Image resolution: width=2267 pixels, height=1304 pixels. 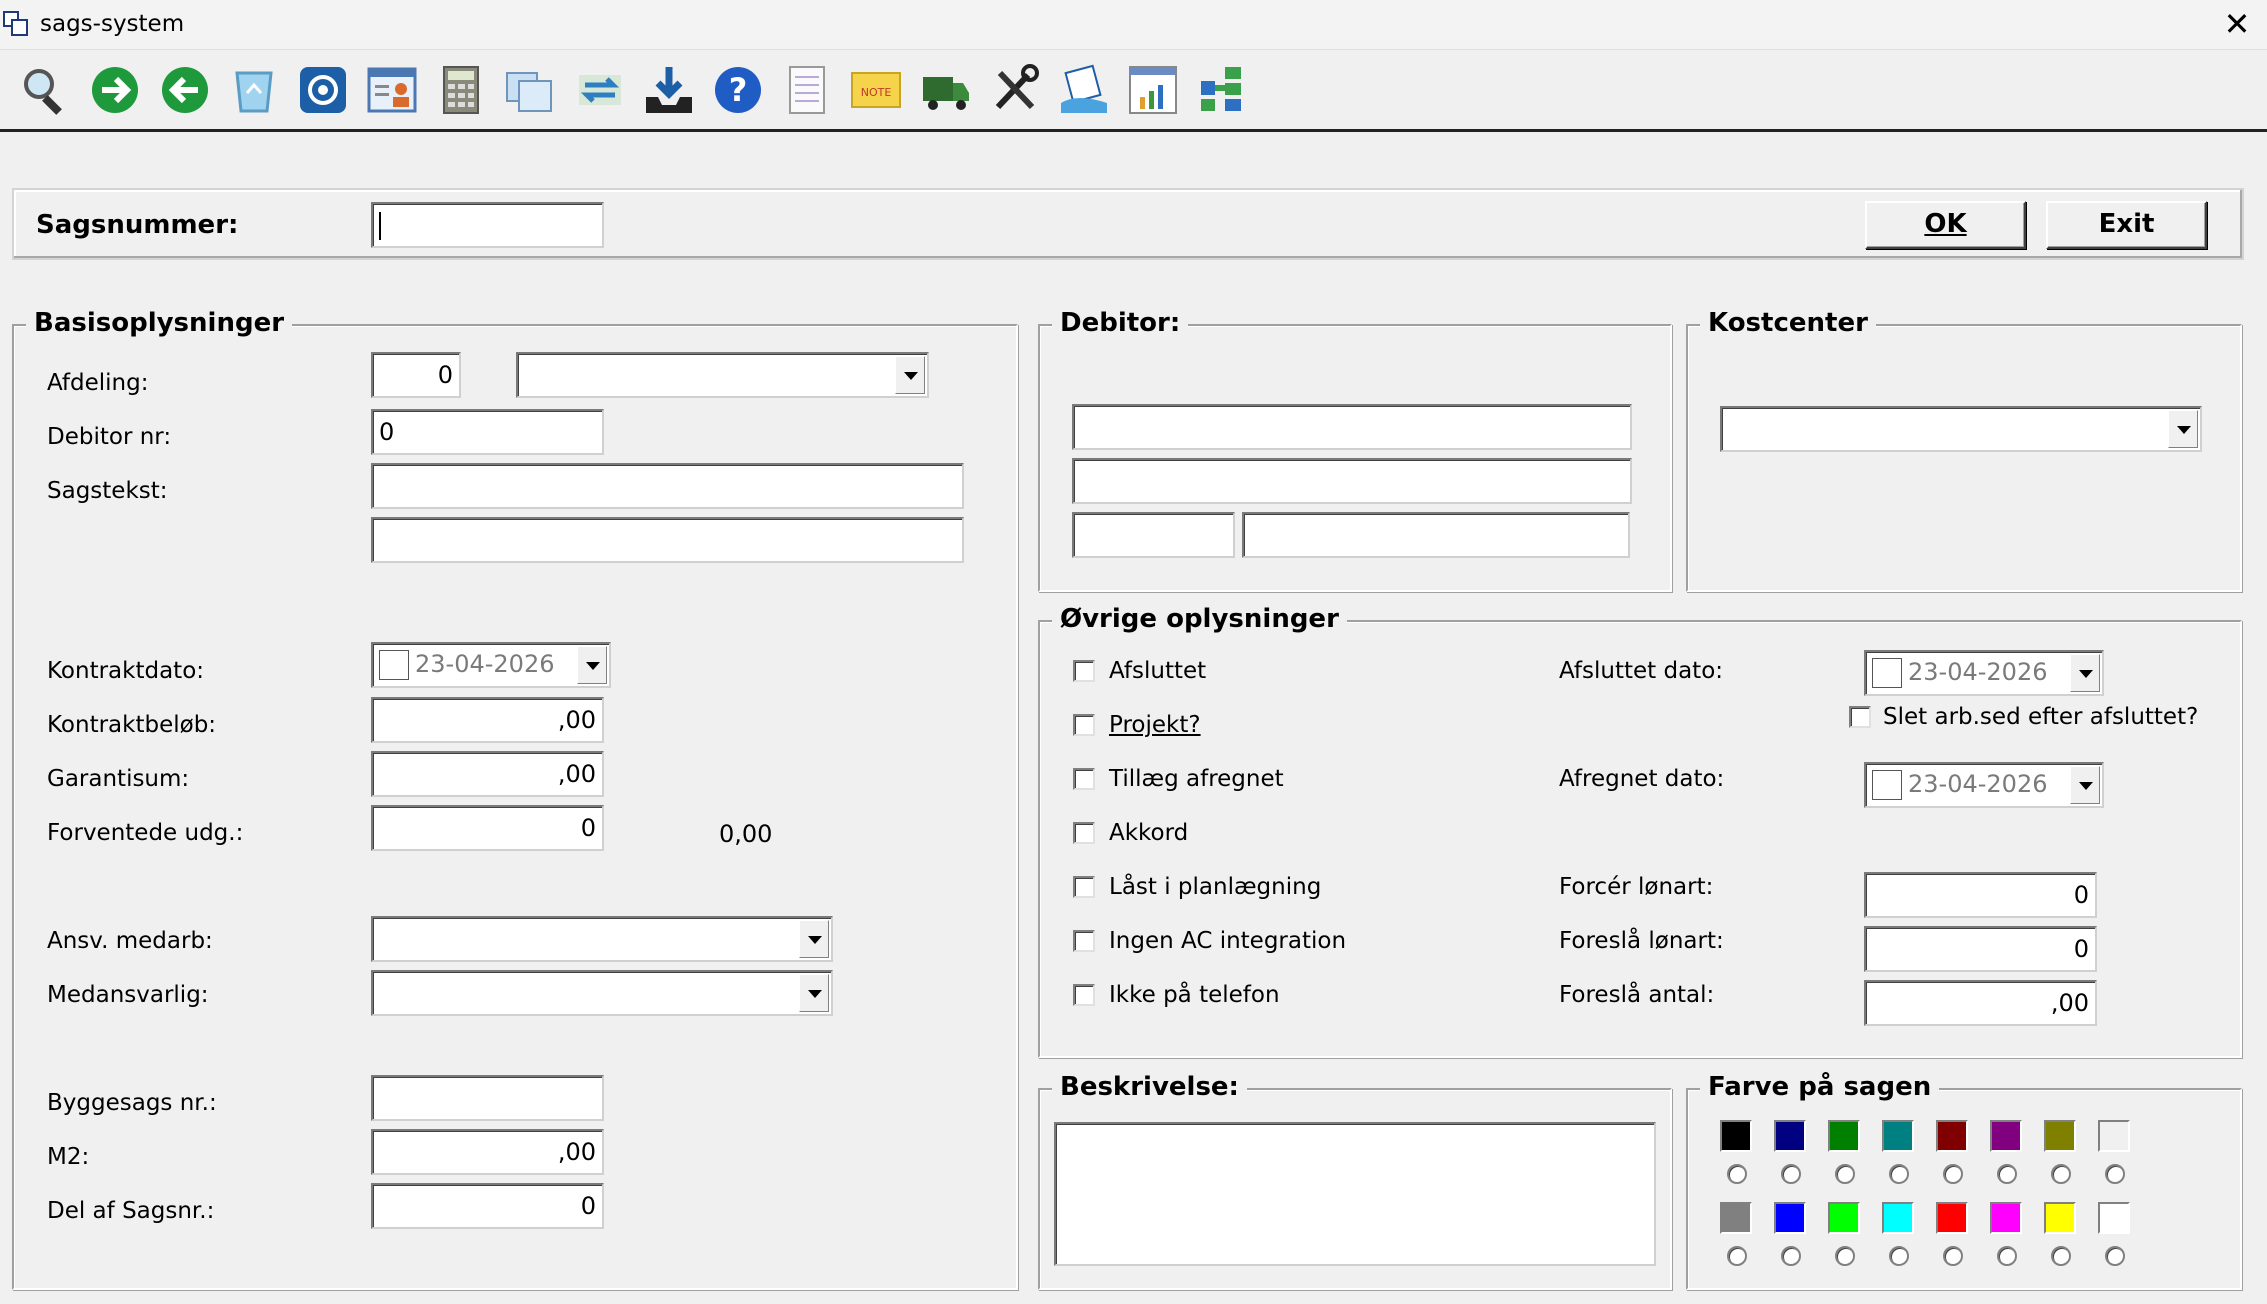 What do you see at coordinates (1015, 90) in the screenshot?
I see `tools-icon` at bounding box center [1015, 90].